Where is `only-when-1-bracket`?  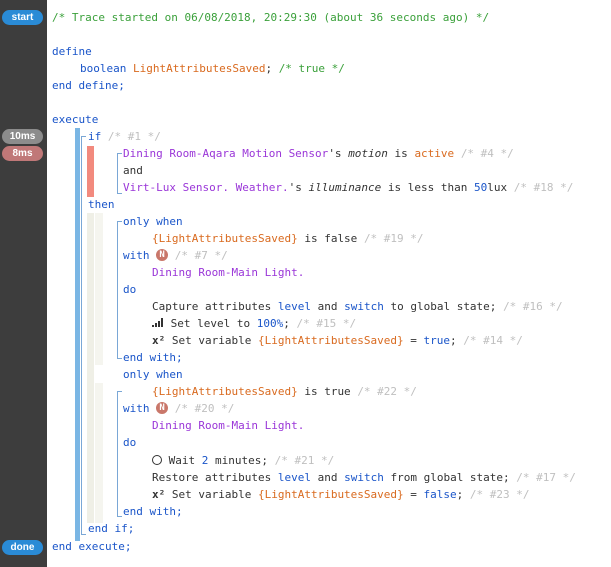
only-when-1-bracket is located at coordinates (119, 290).